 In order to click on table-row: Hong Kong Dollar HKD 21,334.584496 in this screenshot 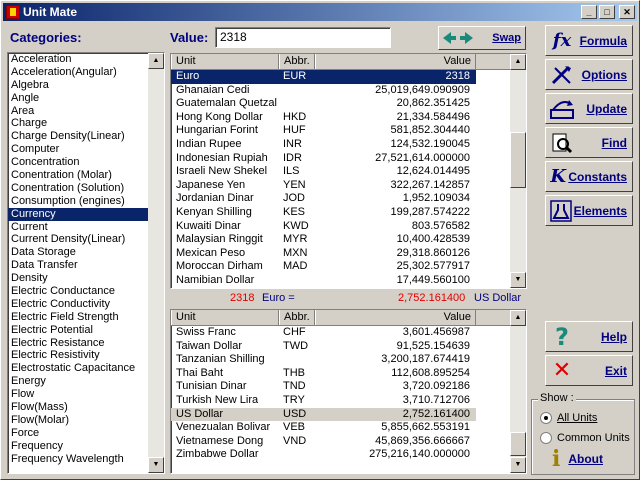, I will do `click(348, 118)`.